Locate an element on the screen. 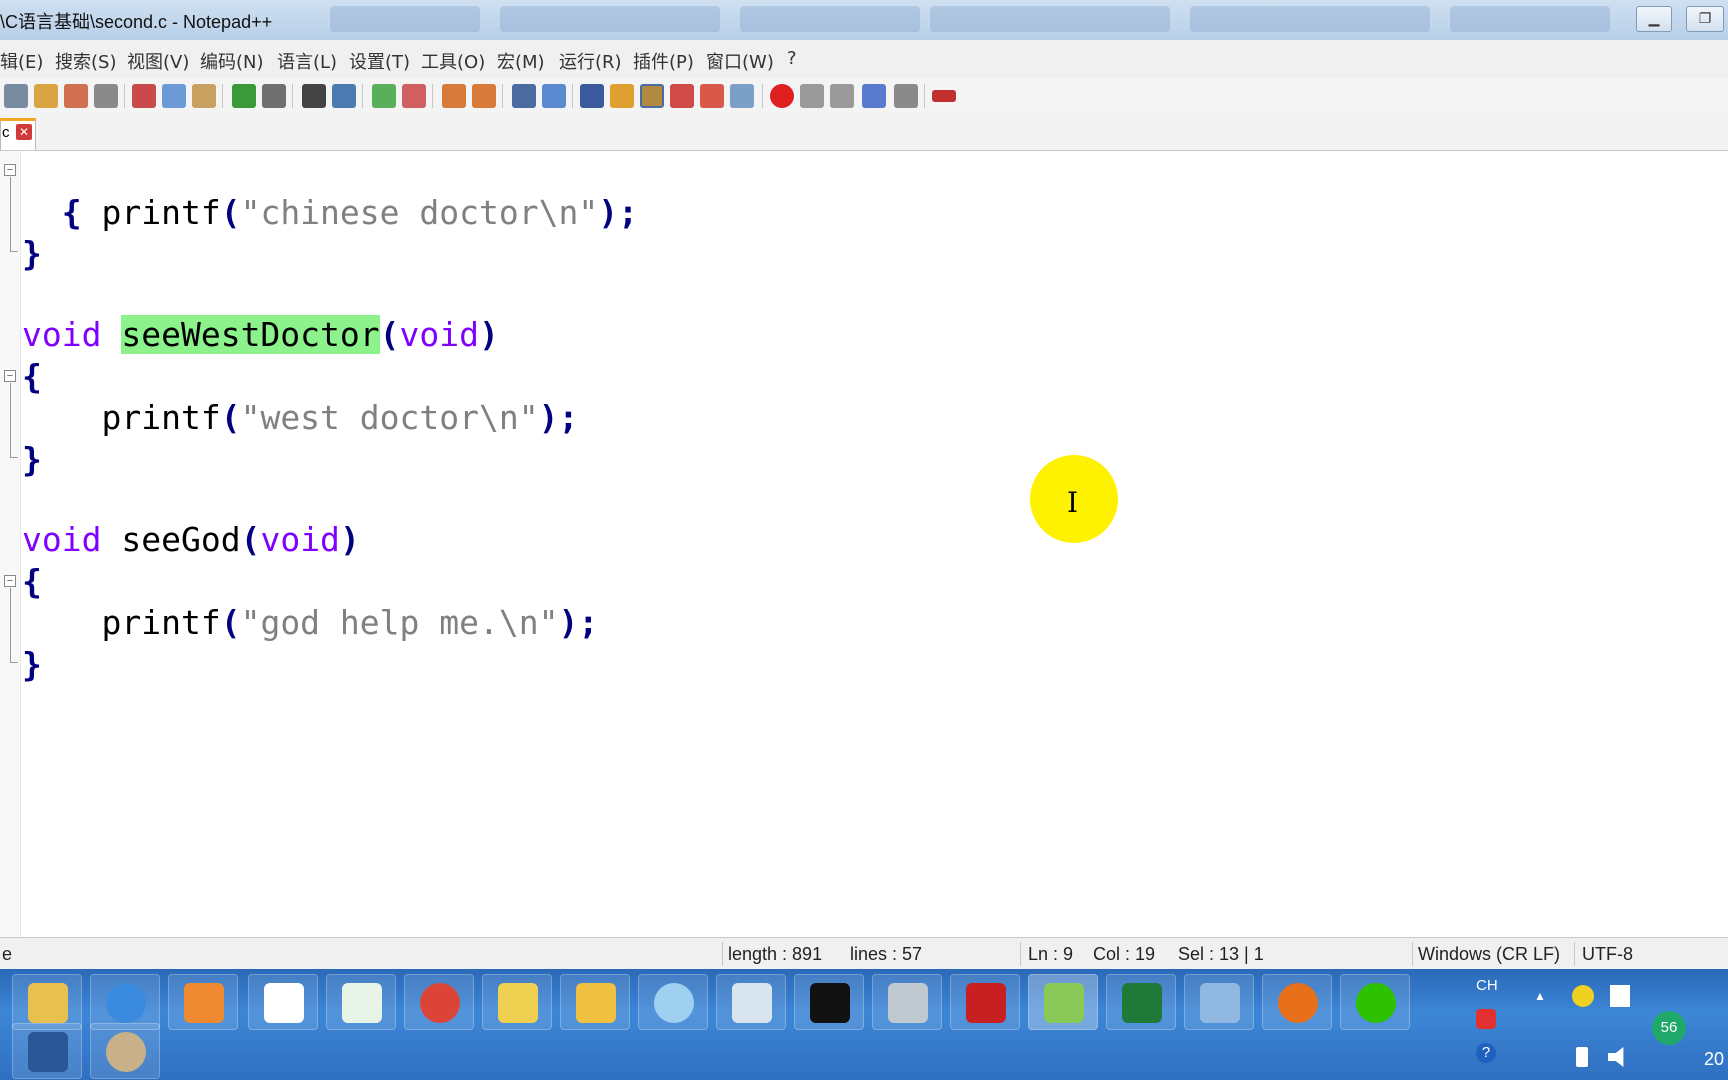  open-file-icon is located at coordinates (46, 96).